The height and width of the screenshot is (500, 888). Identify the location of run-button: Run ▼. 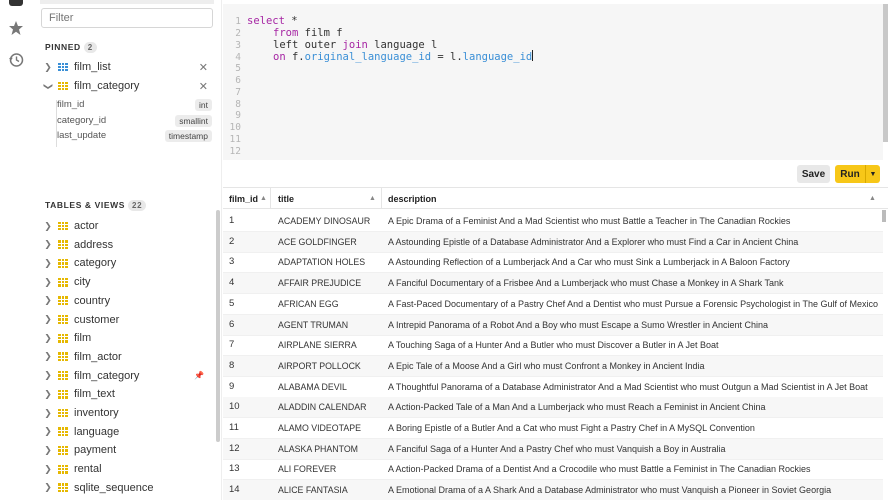
(857, 174).